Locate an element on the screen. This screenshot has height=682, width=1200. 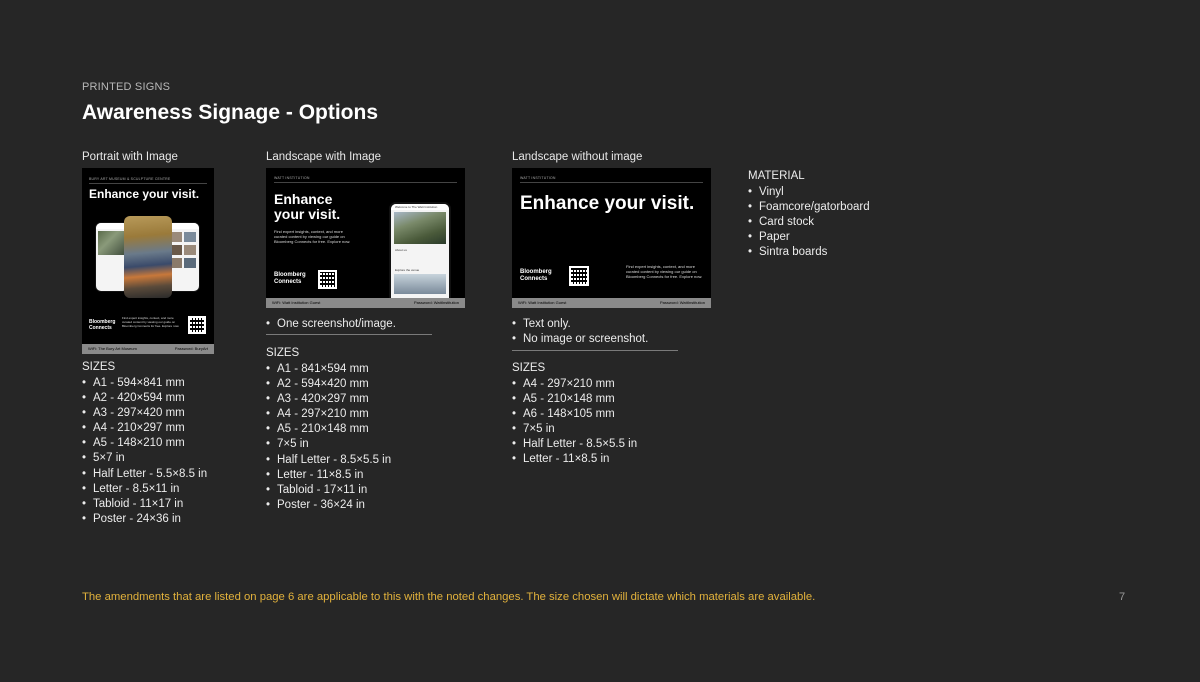
list-item: Letter - 8.5×11 in is located at coordinates (144, 489).